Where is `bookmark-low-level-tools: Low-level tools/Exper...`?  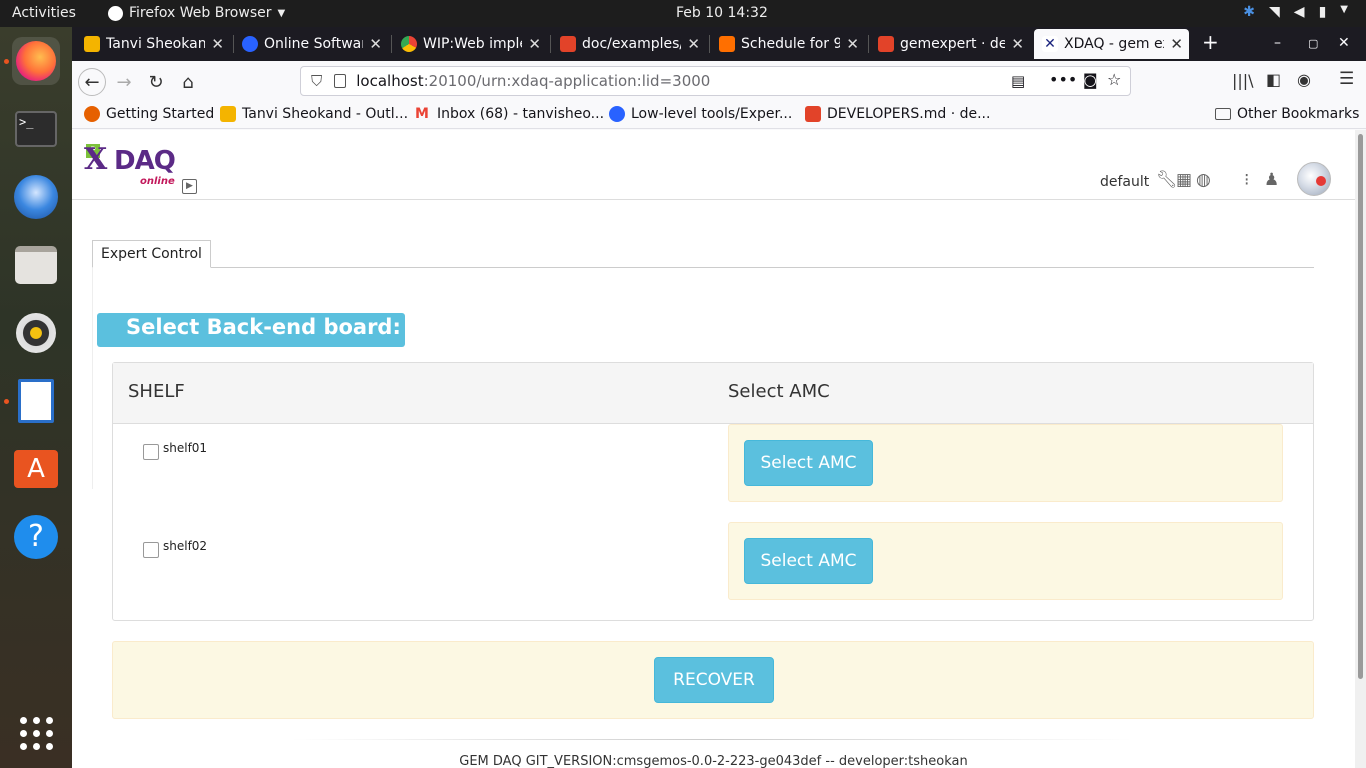 bookmark-low-level-tools: Low-level tools/Exper... is located at coordinates (700, 114).